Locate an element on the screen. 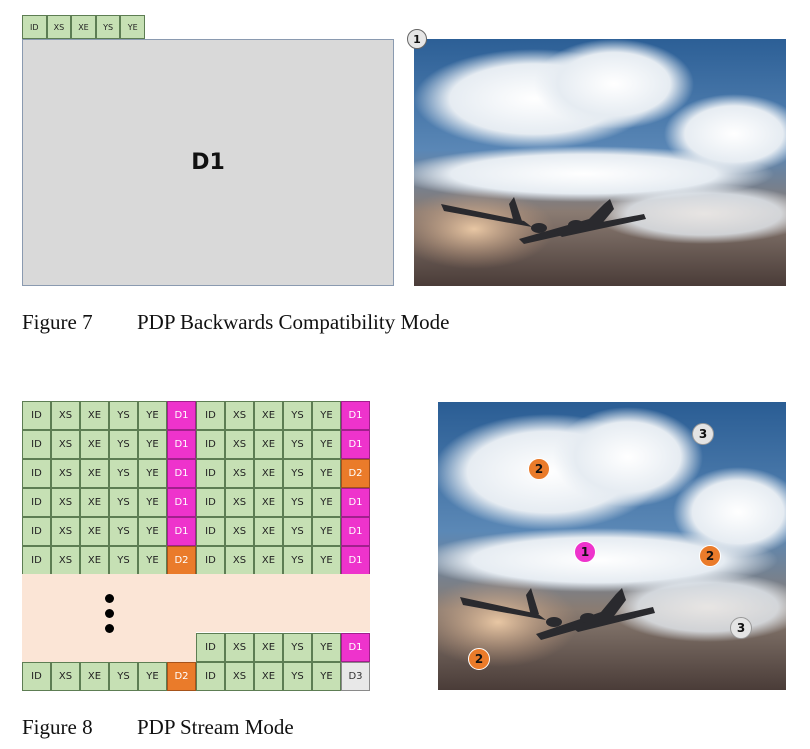 Image resolution: width=810 pixels, height=749 pixels. figure7-marker-1: 1 is located at coordinates (417, 39).